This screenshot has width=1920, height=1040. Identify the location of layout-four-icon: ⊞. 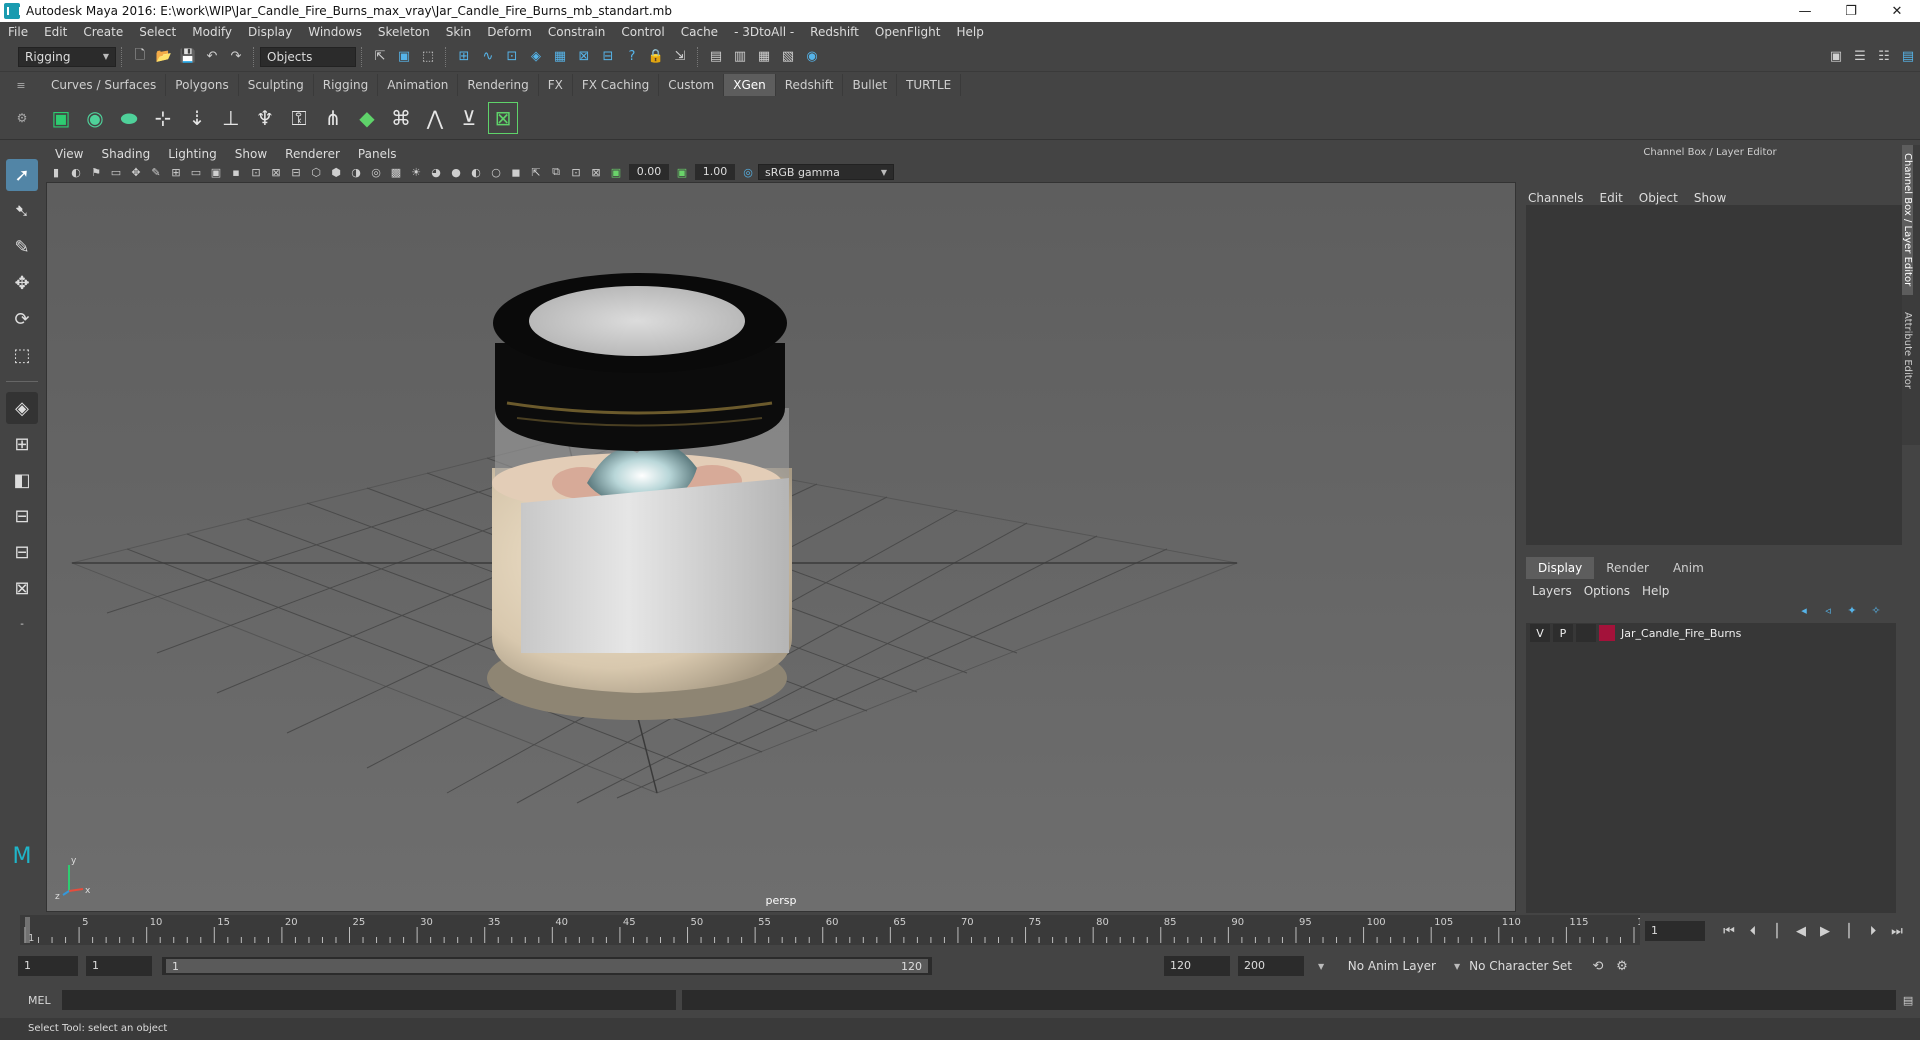
(22, 444).